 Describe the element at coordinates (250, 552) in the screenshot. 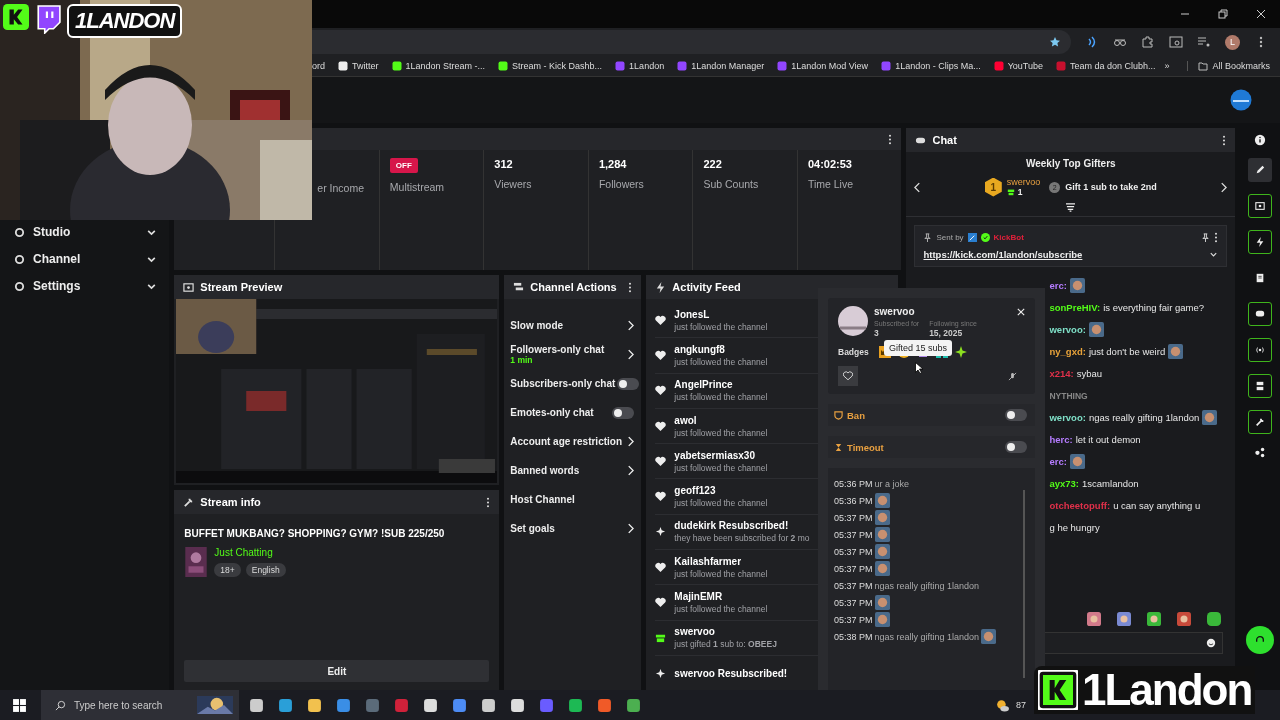

I see `category-link: Just Chatting` at that location.